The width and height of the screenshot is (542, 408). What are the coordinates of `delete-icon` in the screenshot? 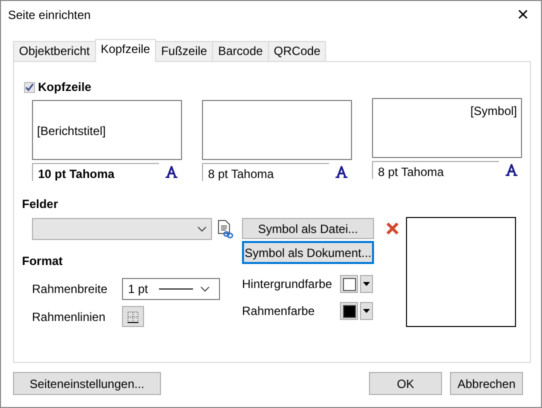 It's located at (392, 228).